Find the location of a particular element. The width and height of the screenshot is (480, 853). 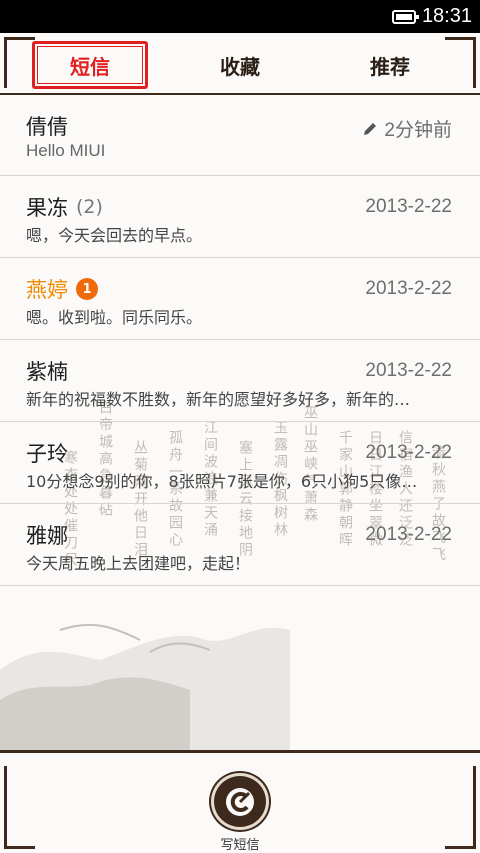

conversation-row: 燕婷 1 2013-2-22 嗯。收到啦。同乐同乐。 is located at coordinates (240, 299).